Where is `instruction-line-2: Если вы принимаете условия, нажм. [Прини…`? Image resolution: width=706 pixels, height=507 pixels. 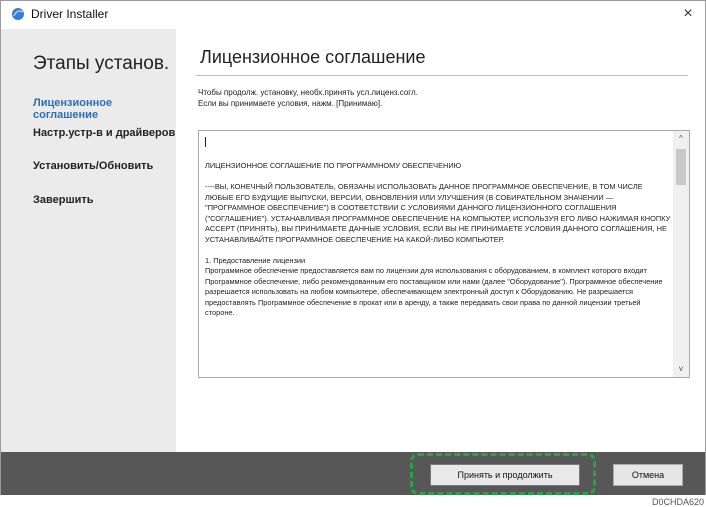 instruction-line-2: Если вы принимаете условия, нажм. [Прини… is located at coordinates (290, 103).